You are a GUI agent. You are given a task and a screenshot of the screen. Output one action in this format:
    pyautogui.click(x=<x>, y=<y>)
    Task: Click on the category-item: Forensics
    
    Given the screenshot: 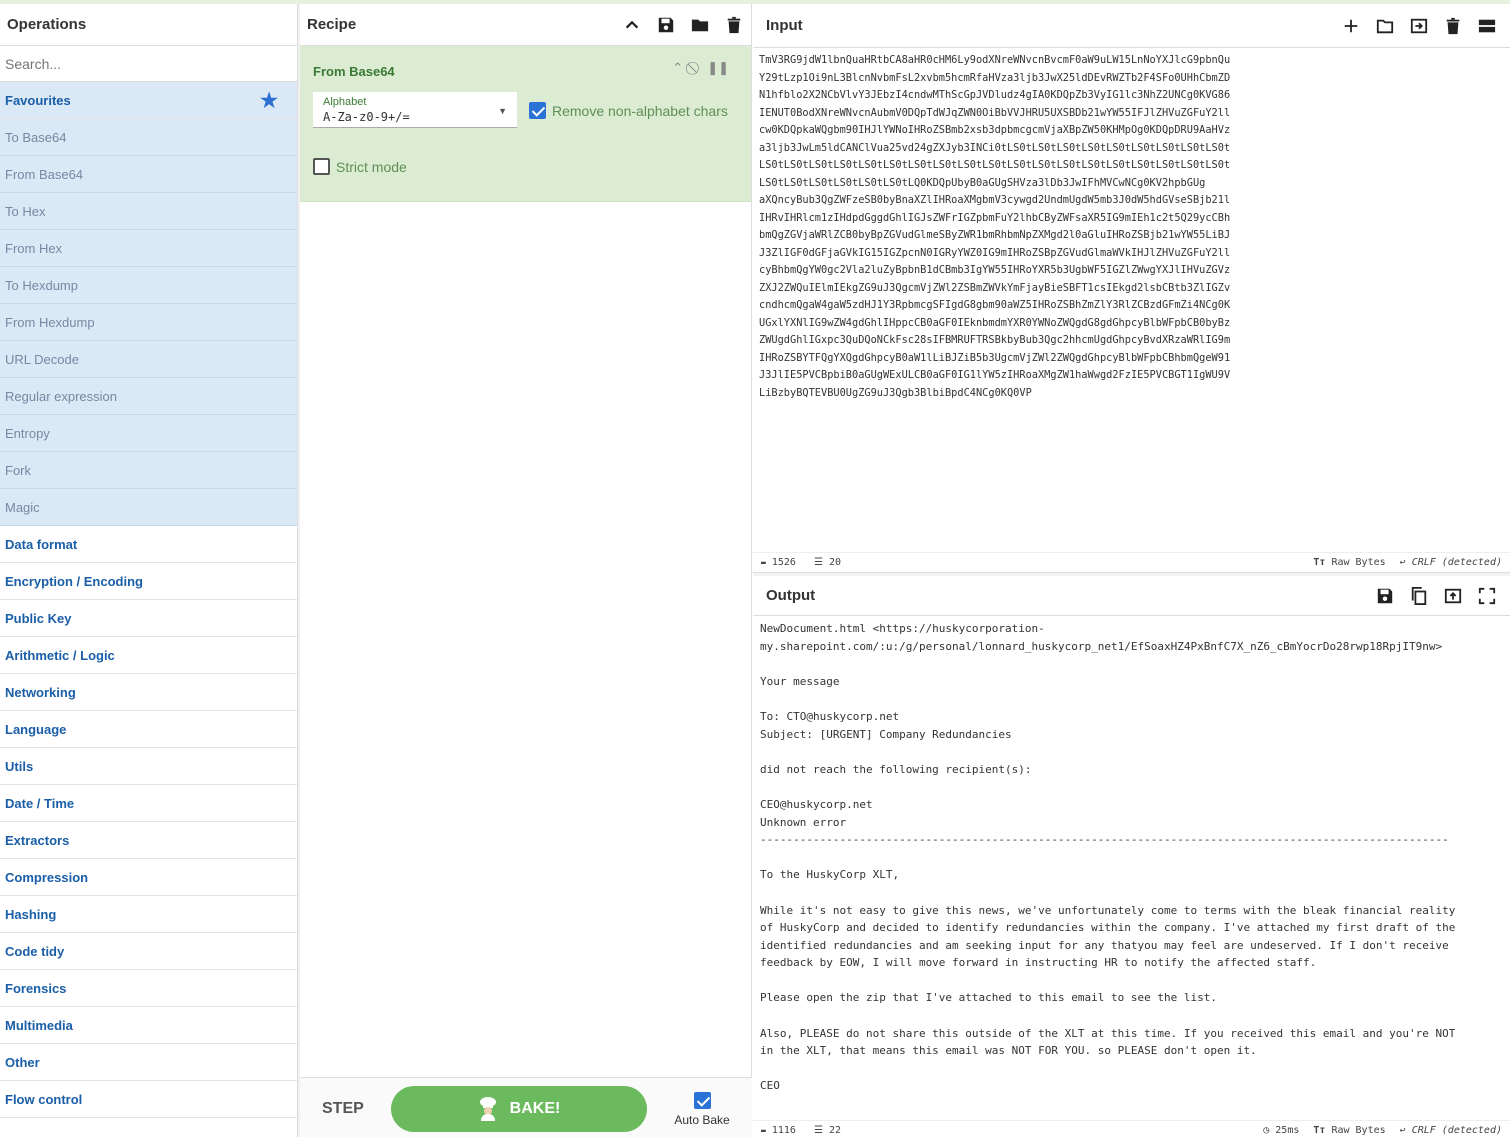 What is the action you would take?
    pyautogui.click(x=148, y=988)
    